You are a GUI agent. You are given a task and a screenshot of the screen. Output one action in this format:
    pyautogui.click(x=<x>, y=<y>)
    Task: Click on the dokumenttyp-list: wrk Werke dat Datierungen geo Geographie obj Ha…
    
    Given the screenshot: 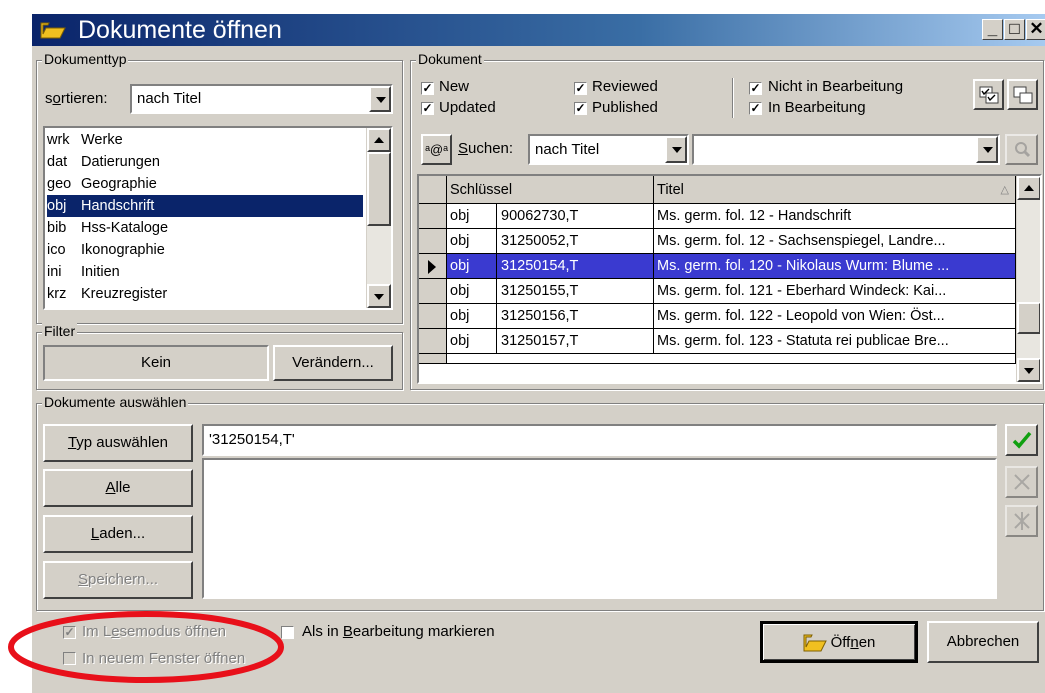 What is the action you would take?
    pyautogui.click(x=218, y=218)
    